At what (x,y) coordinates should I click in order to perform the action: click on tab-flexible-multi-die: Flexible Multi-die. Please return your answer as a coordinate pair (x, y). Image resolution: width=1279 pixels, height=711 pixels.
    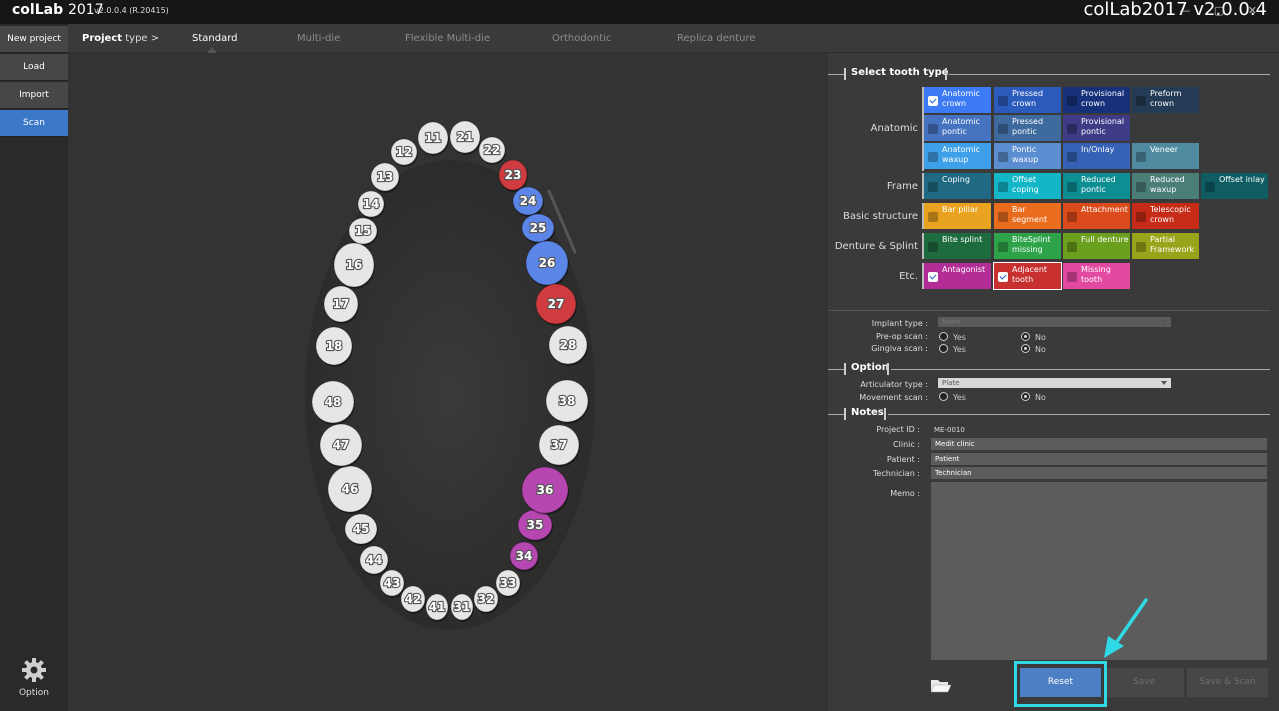
    Looking at the image, I should click on (447, 38).